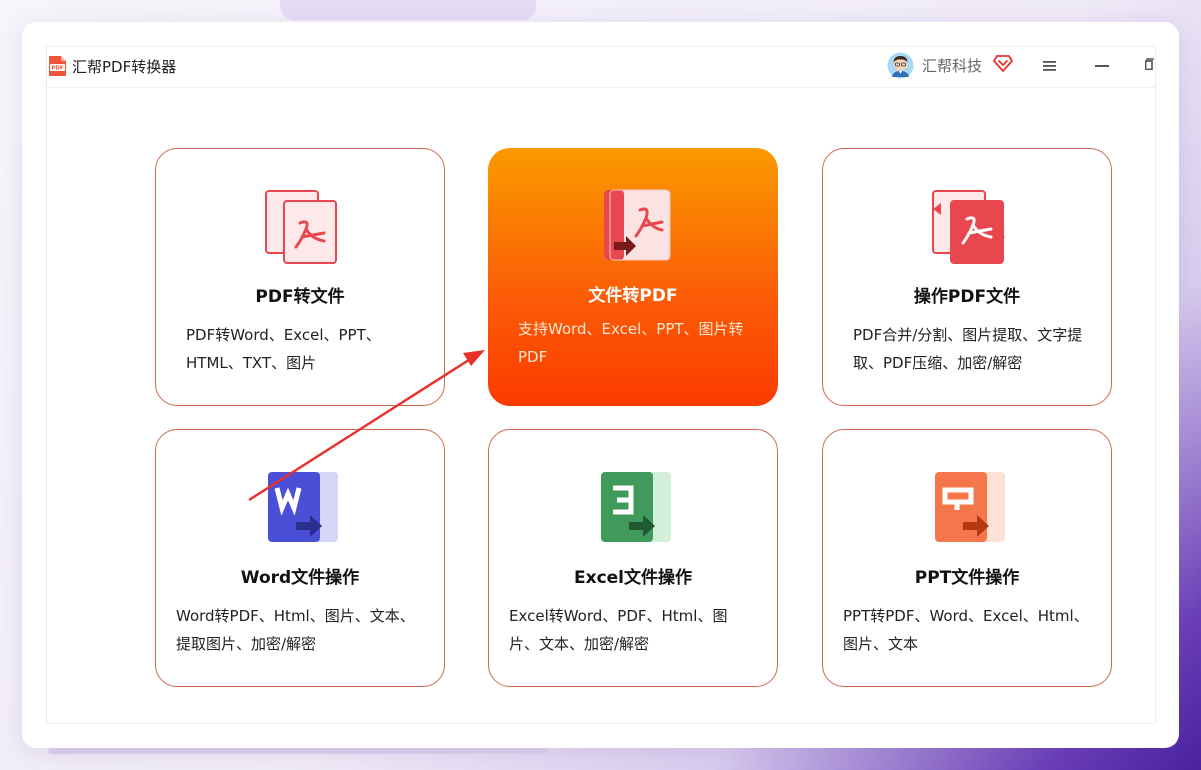 The image size is (1201, 770). I want to click on card-title: PPT文件操作, so click(967, 578).